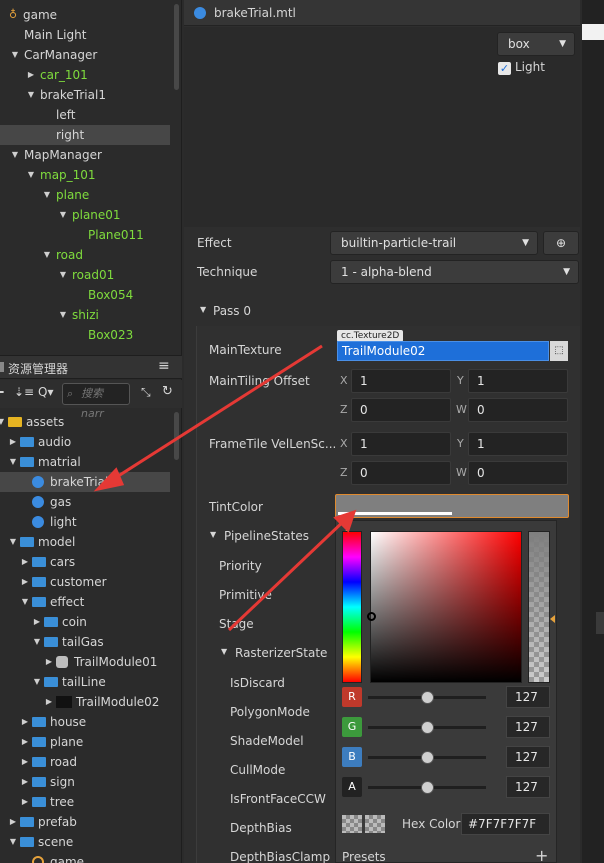 The width and height of the screenshot is (604, 863). Describe the element at coordinates (224, 651) in the screenshot. I see `raster-caret-icon: ▼` at that location.